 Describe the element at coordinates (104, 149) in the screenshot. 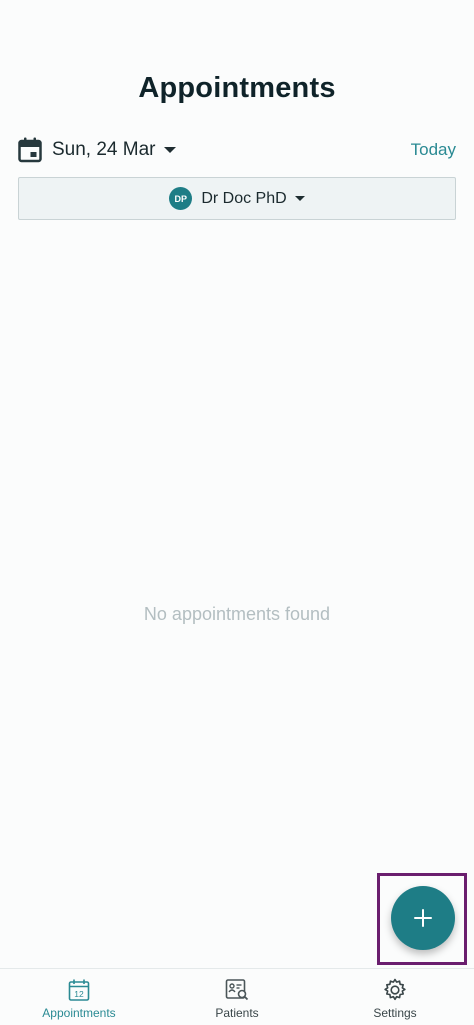

I see `selected-date: Sun, 24 Mar` at that location.